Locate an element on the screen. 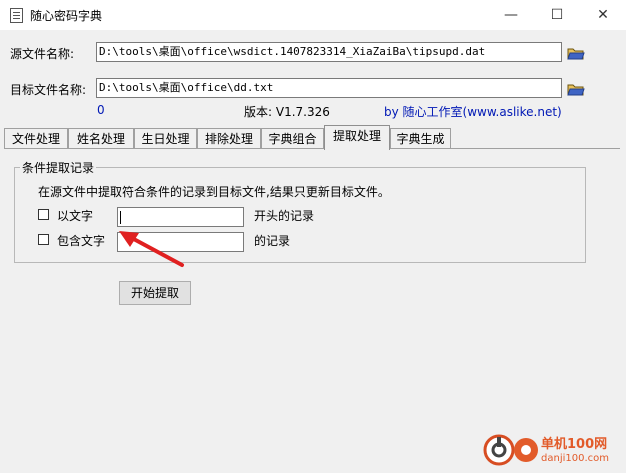  minimize-icon: — is located at coordinates (511, 15).